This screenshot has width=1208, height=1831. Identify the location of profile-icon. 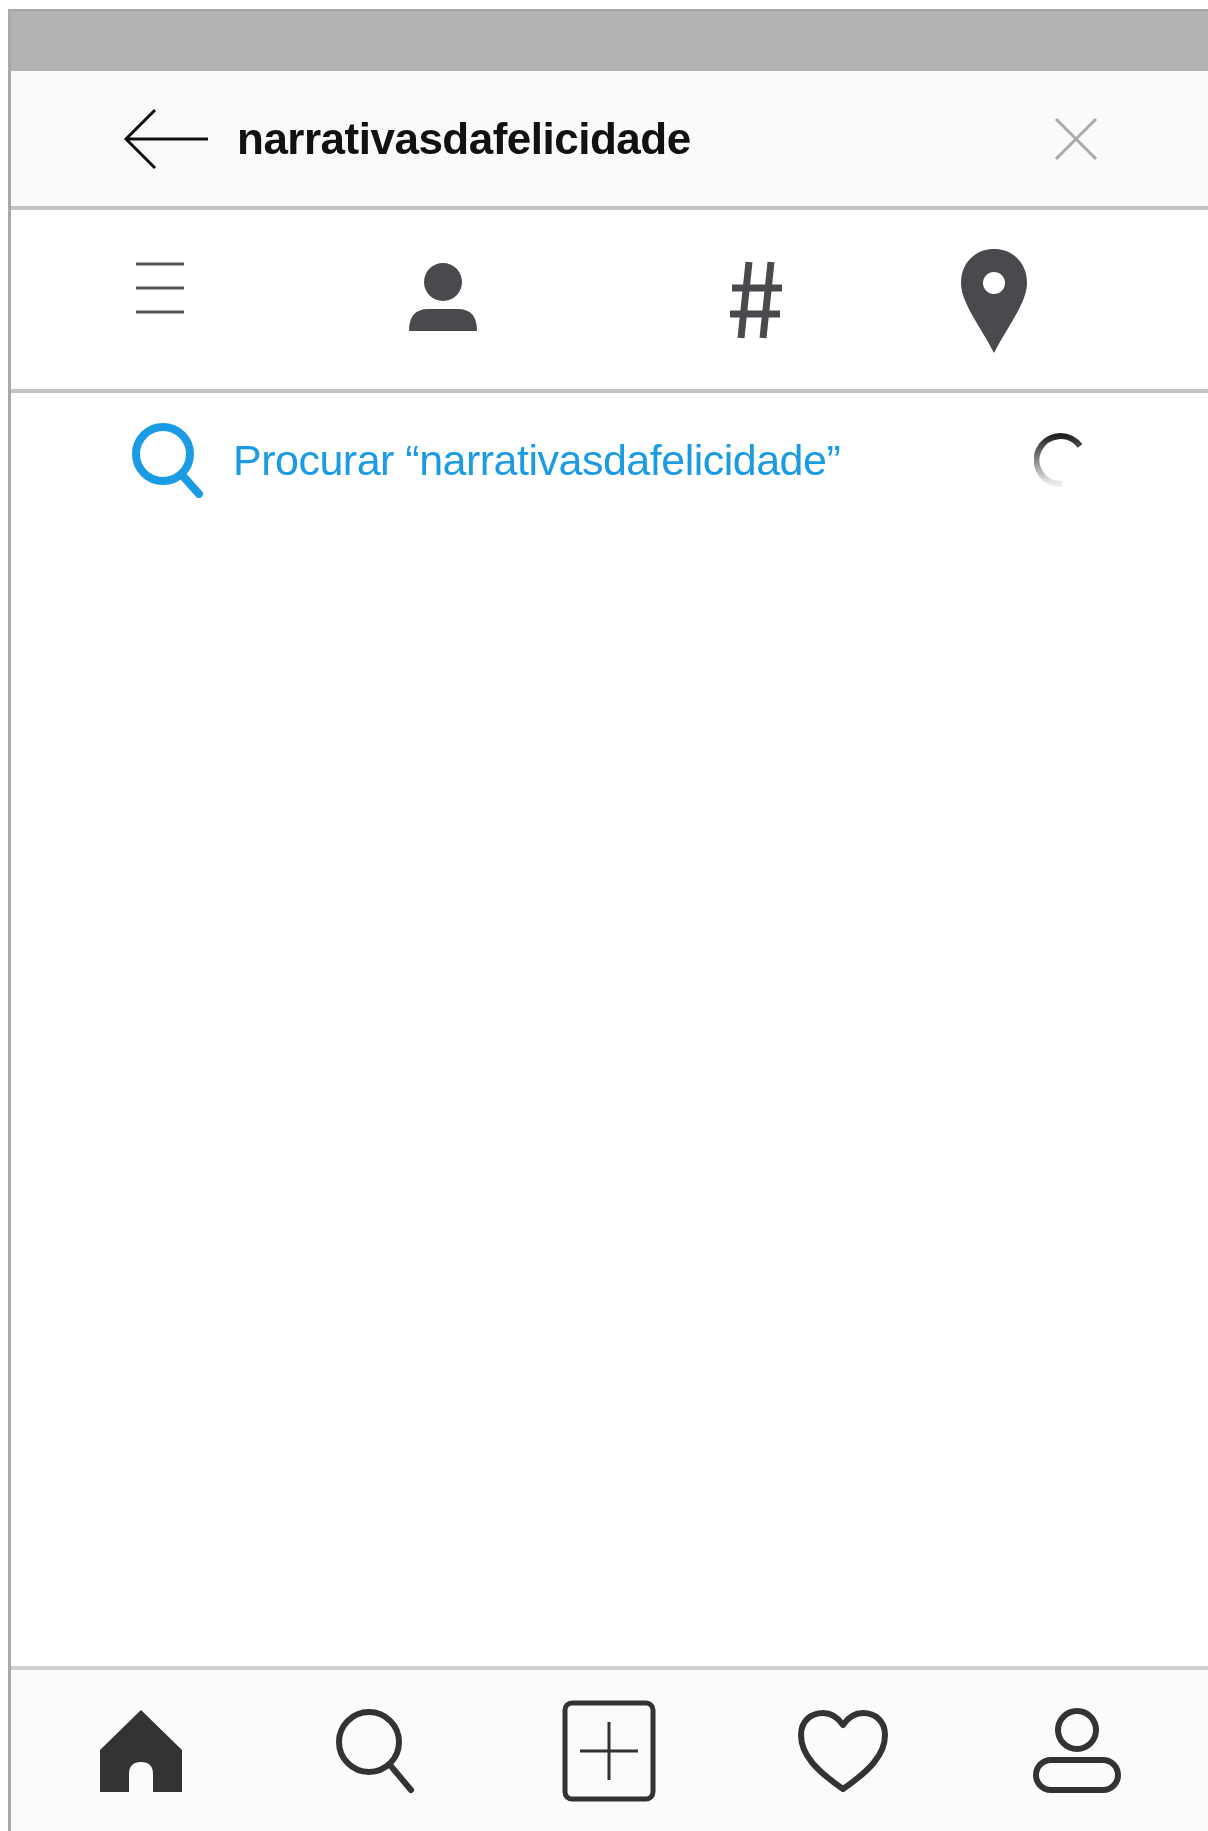
(1077, 1750).